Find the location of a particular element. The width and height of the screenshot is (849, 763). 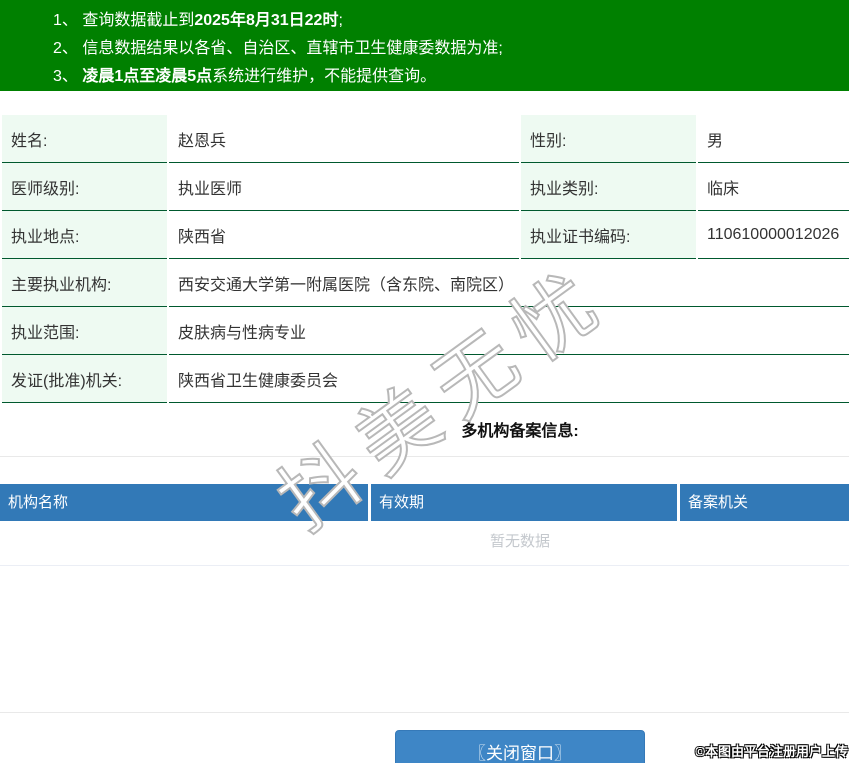

gender-value: 男 is located at coordinates (773, 139).